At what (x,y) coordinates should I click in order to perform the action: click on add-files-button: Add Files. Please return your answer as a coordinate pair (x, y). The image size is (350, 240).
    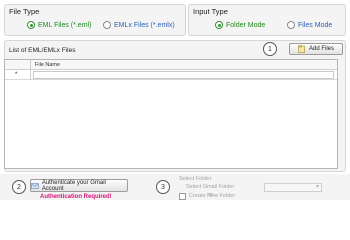
    Looking at the image, I should click on (316, 49).